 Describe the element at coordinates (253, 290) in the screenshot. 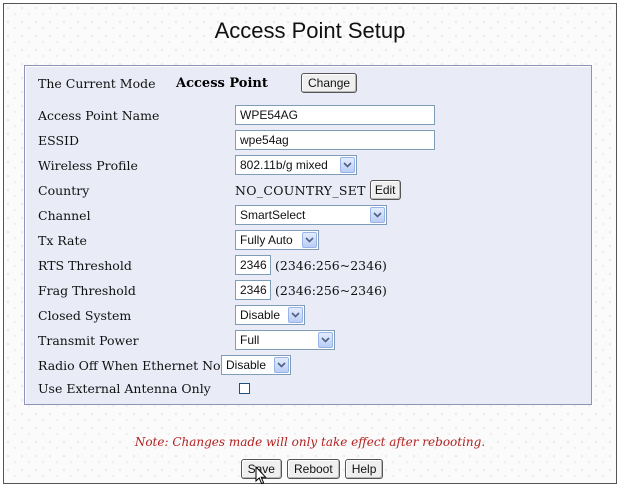

I see `frag-threshold-input: 2346` at that location.